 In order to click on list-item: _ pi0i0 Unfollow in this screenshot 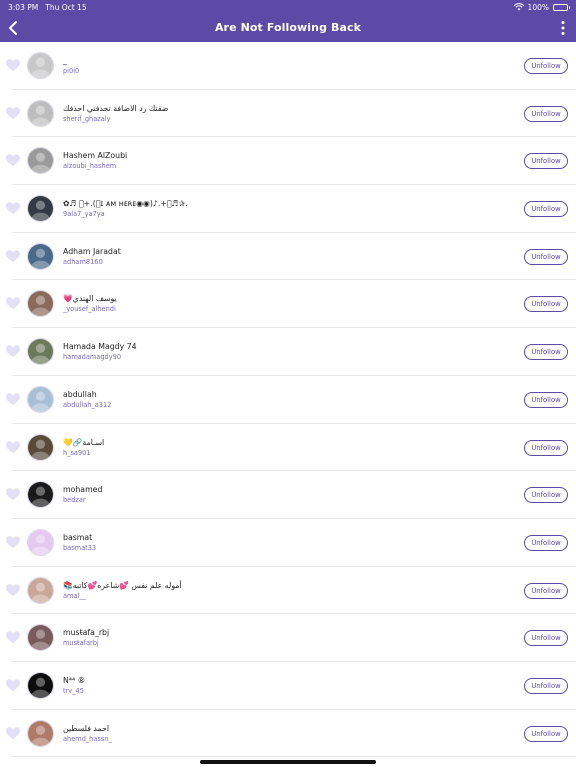, I will do `click(288, 66)`.